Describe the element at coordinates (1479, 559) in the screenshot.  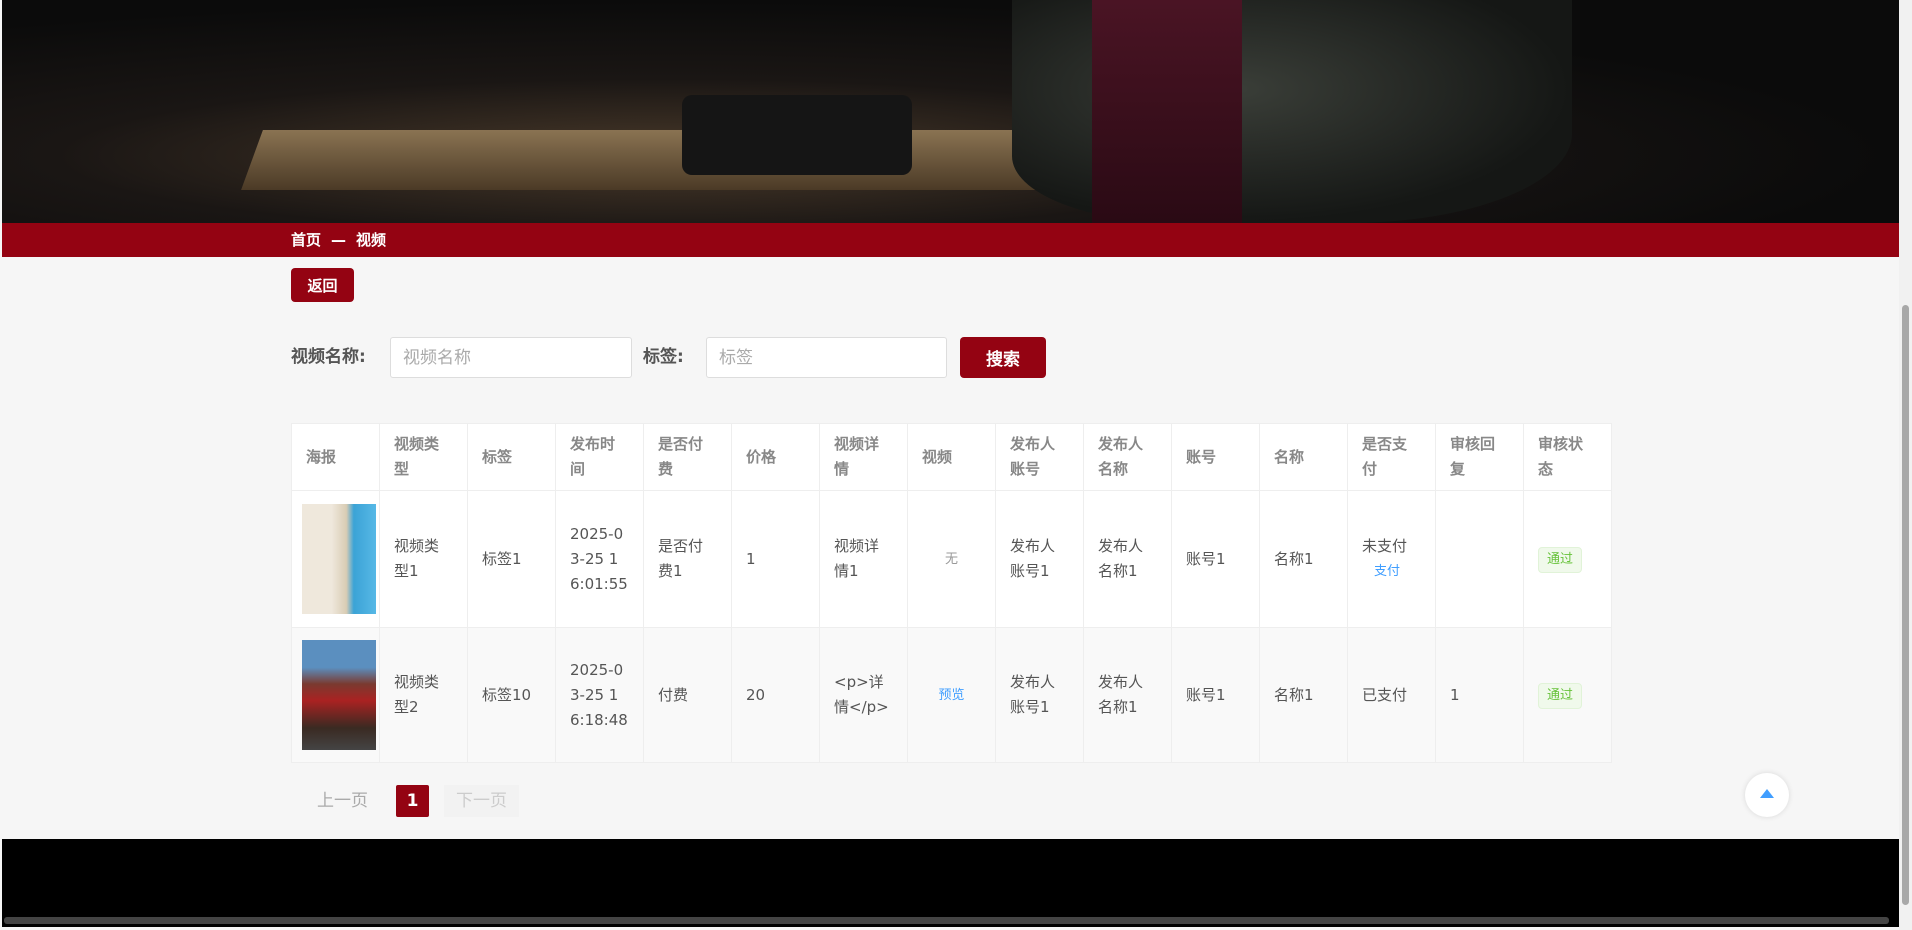
I see `cell-reply` at that location.